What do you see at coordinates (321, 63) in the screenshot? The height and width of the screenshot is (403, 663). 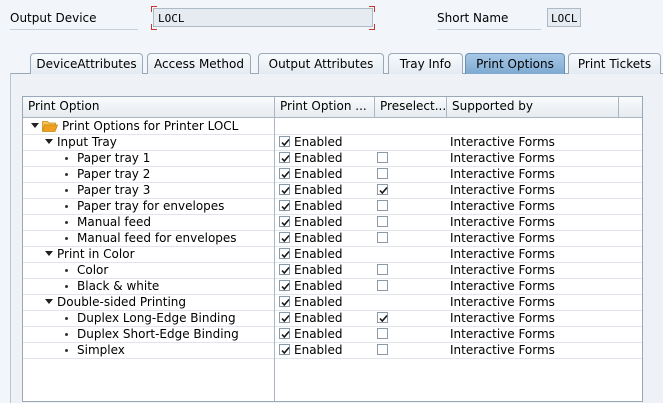 I see `tab-output-attributes: Output Attributes` at bounding box center [321, 63].